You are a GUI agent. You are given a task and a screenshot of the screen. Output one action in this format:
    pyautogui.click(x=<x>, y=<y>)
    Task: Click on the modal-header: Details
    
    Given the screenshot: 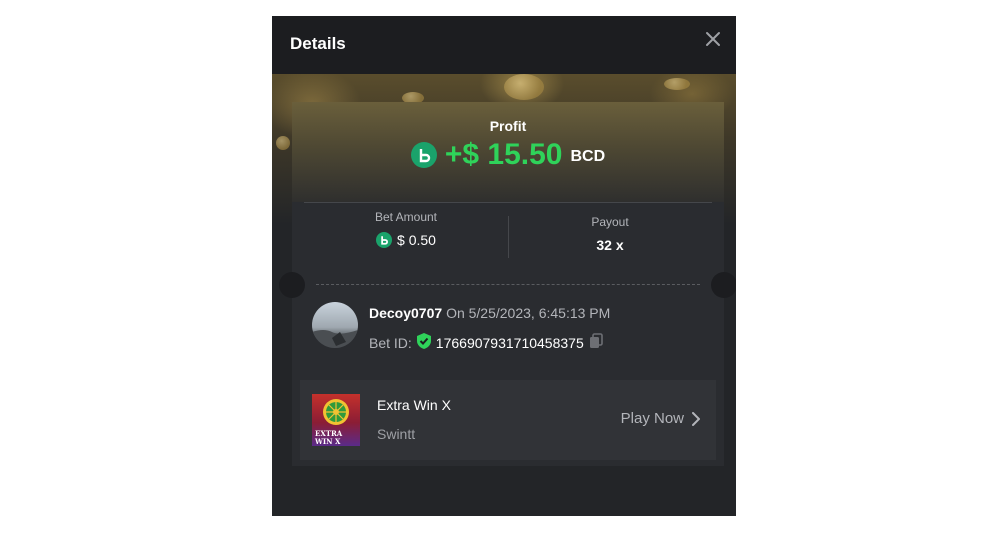 What is the action you would take?
    pyautogui.click(x=504, y=45)
    